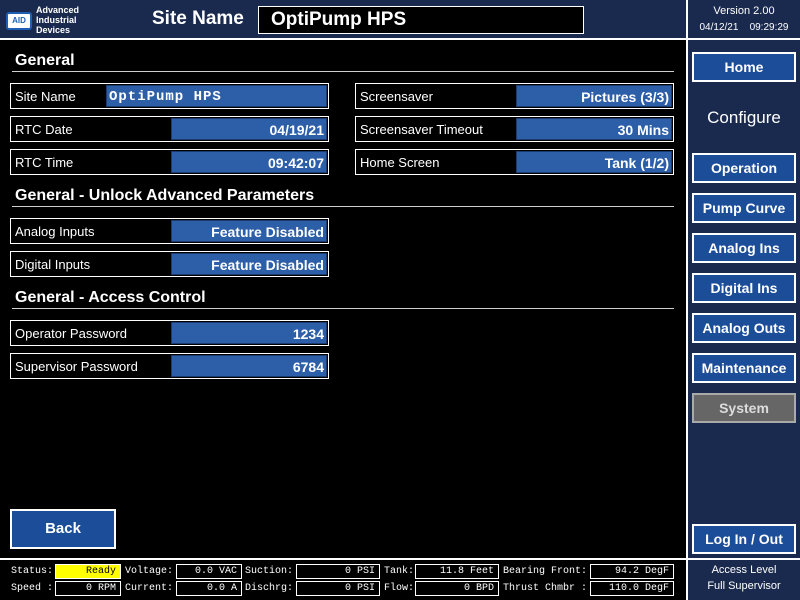 This screenshot has height=600, width=800. What do you see at coordinates (594, 162) in the screenshot?
I see `home-screen-field: Tank (1/2)` at bounding box center [594, 162].